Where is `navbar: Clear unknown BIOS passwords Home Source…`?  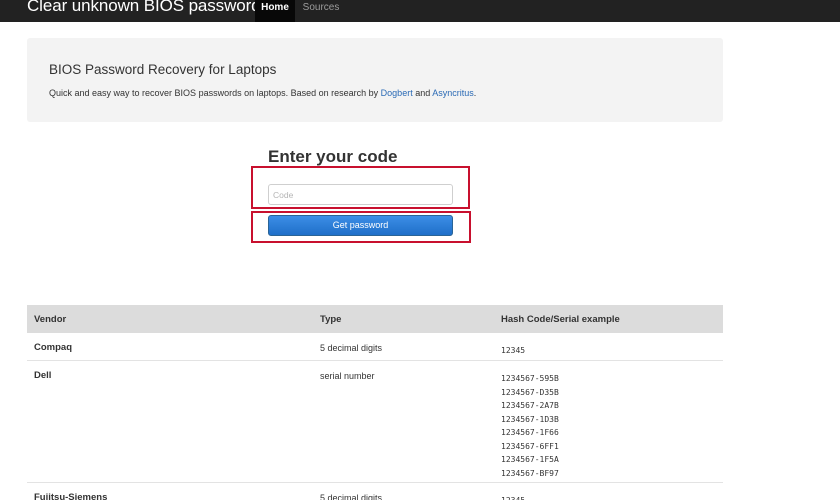
navbar: Clear unknown BIOS passwords Home Source… is located at coordinates (420, 11).